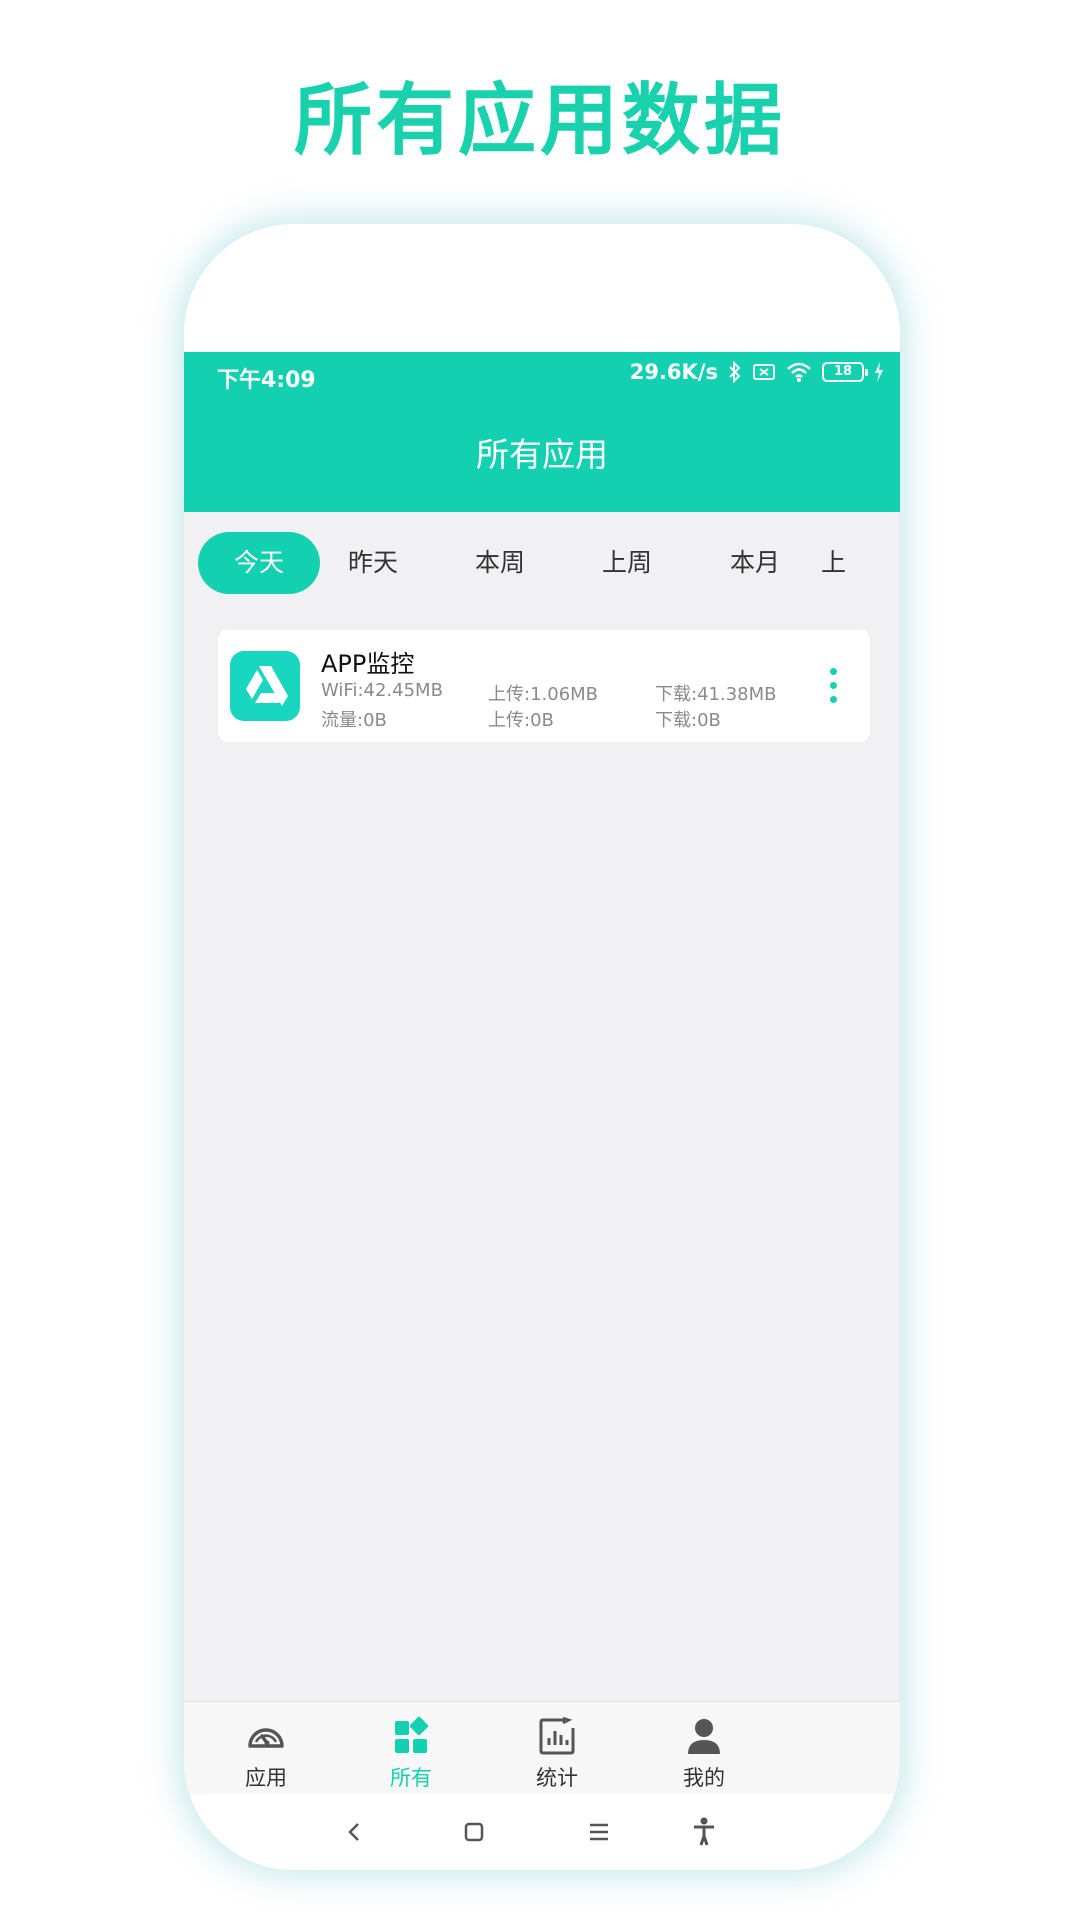  Describe the element at coordinates (411, 1778) in the screenshot. I see `nav-label: 所有` at that location.